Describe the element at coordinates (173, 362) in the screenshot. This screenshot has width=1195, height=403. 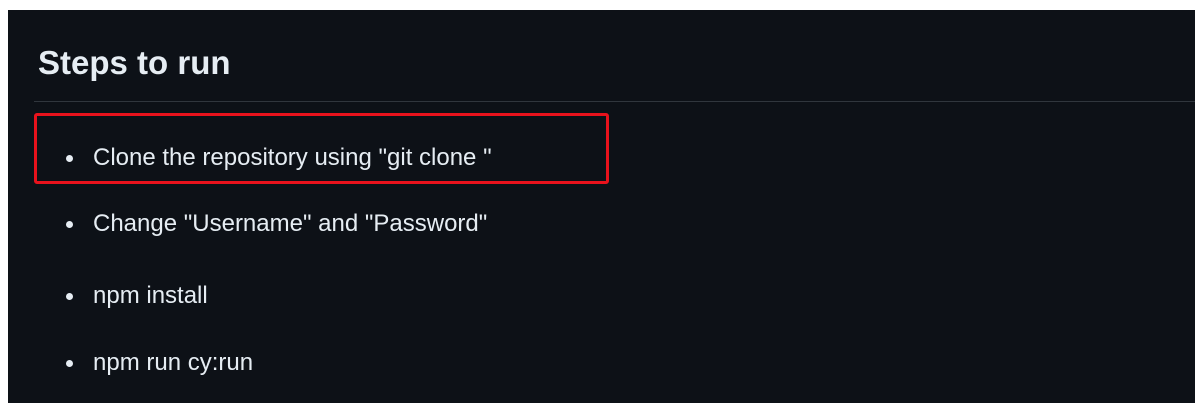
I see `step-text: npm run cy:run` at that location.